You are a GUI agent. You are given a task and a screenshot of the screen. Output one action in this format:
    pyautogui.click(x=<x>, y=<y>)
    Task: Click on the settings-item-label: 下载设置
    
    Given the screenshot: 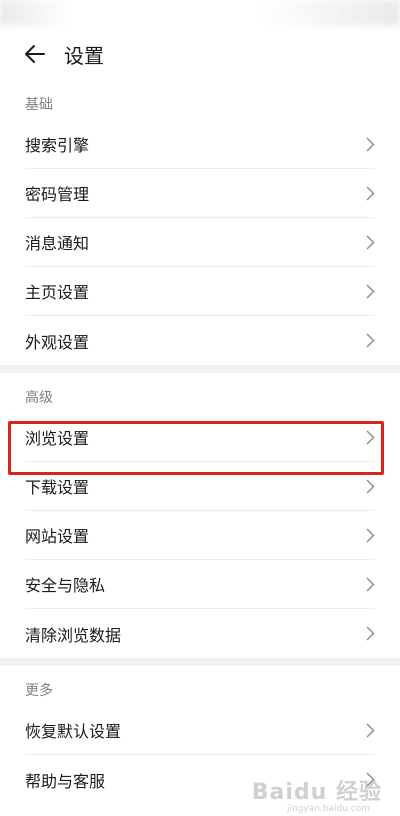 What is the action you would take?
    pyautogui.click(x=57, y=487)
    